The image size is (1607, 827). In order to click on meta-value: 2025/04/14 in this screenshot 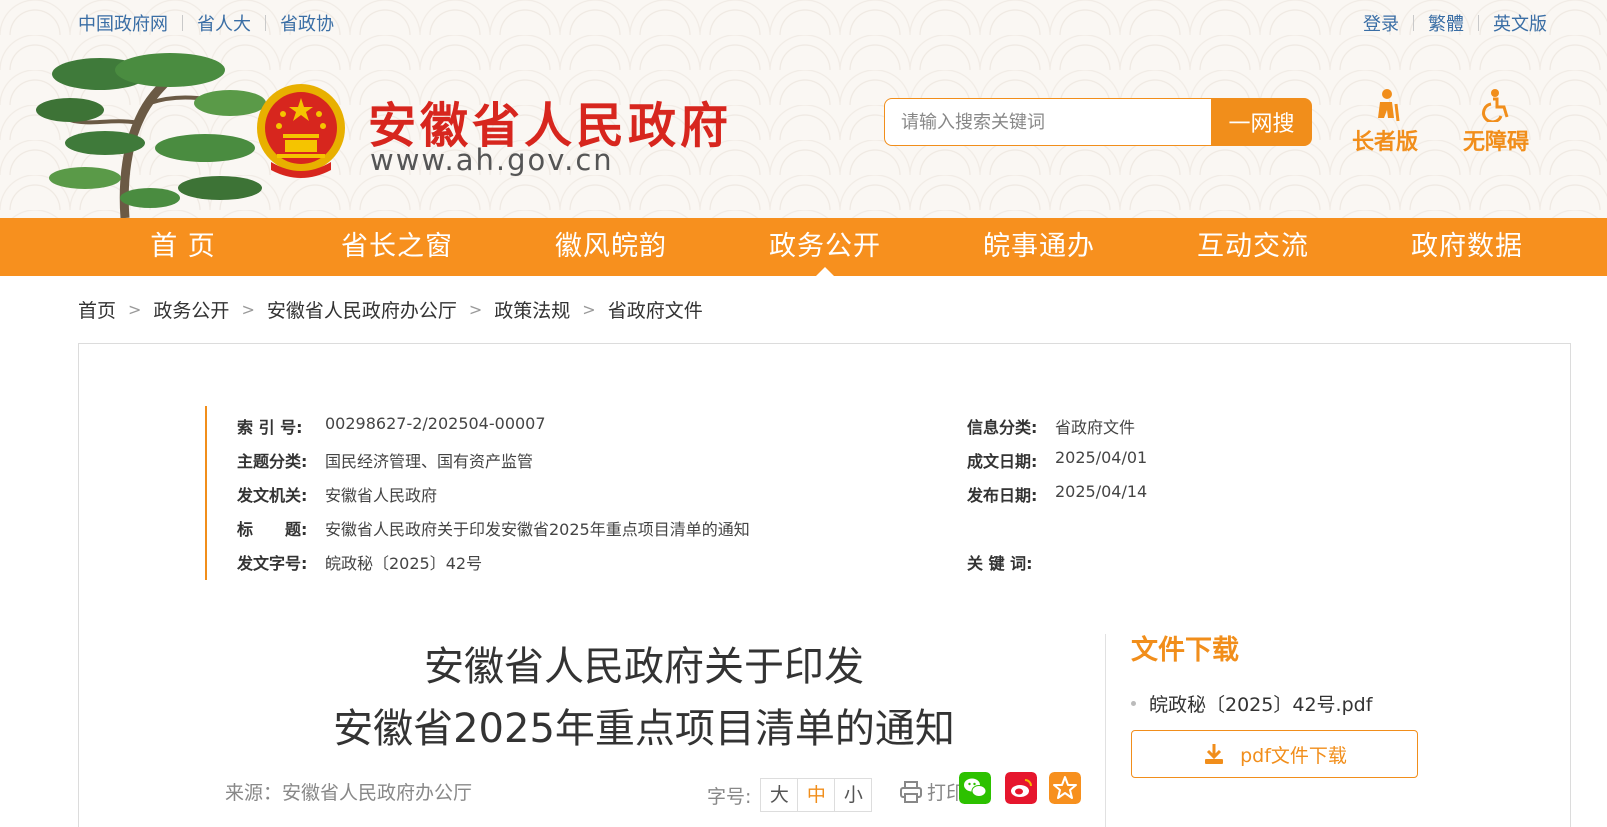, I will do `click(1101, 491)`.